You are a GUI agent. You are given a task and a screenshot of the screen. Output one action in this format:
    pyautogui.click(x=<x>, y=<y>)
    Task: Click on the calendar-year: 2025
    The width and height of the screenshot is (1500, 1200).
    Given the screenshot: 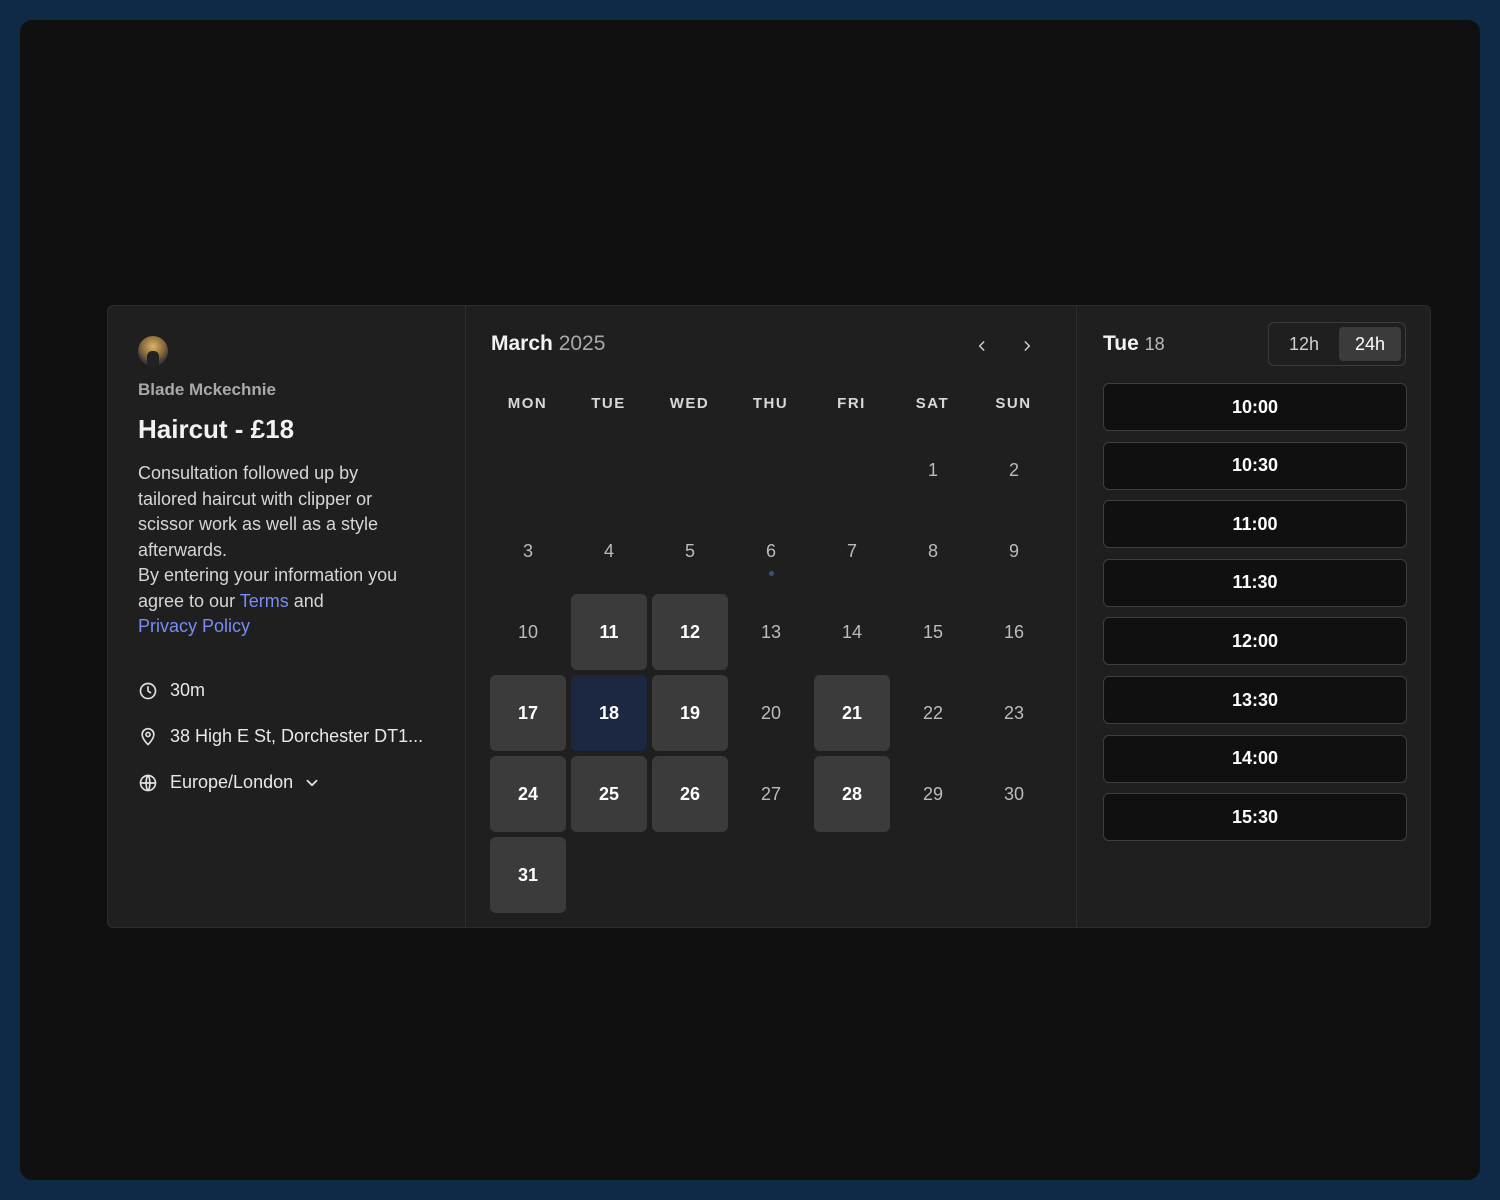 What is the action you would take?
    pyautogui.click(x=582, y=343)
    